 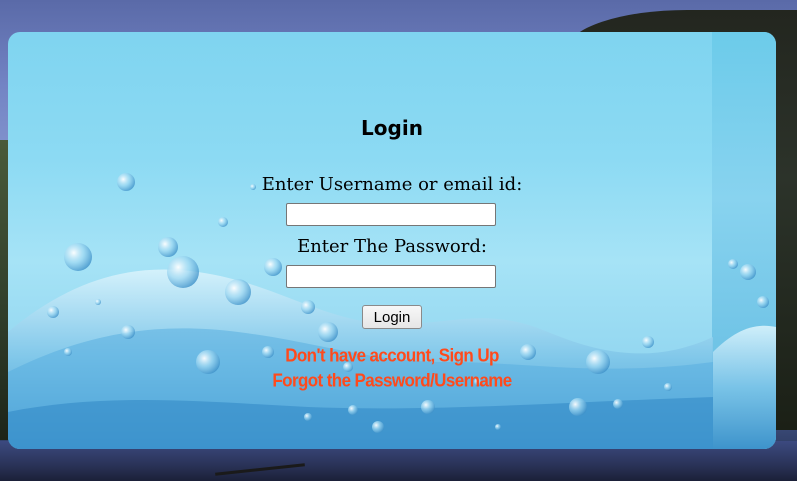 I want to click on username-label: Enter Username or email id:, so click(x=392, y=184).